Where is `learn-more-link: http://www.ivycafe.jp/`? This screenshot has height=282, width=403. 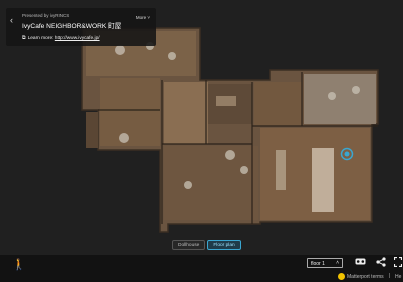
learn-more-link: http://www.ivycafe.jp/ is located at coordinates (77, 38).